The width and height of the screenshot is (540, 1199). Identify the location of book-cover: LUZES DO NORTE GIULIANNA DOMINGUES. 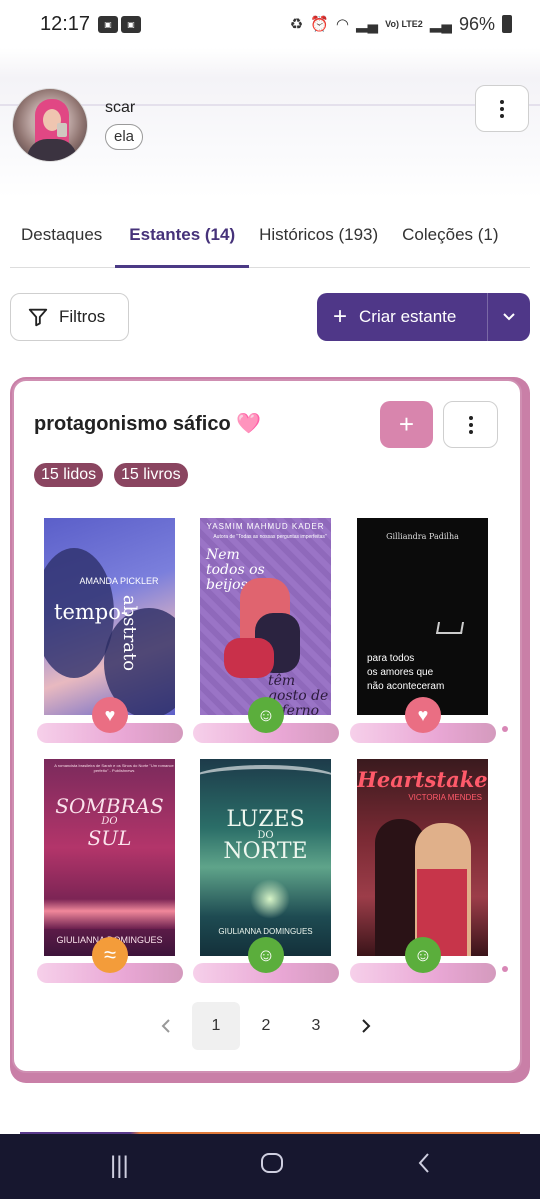
(265, 857).